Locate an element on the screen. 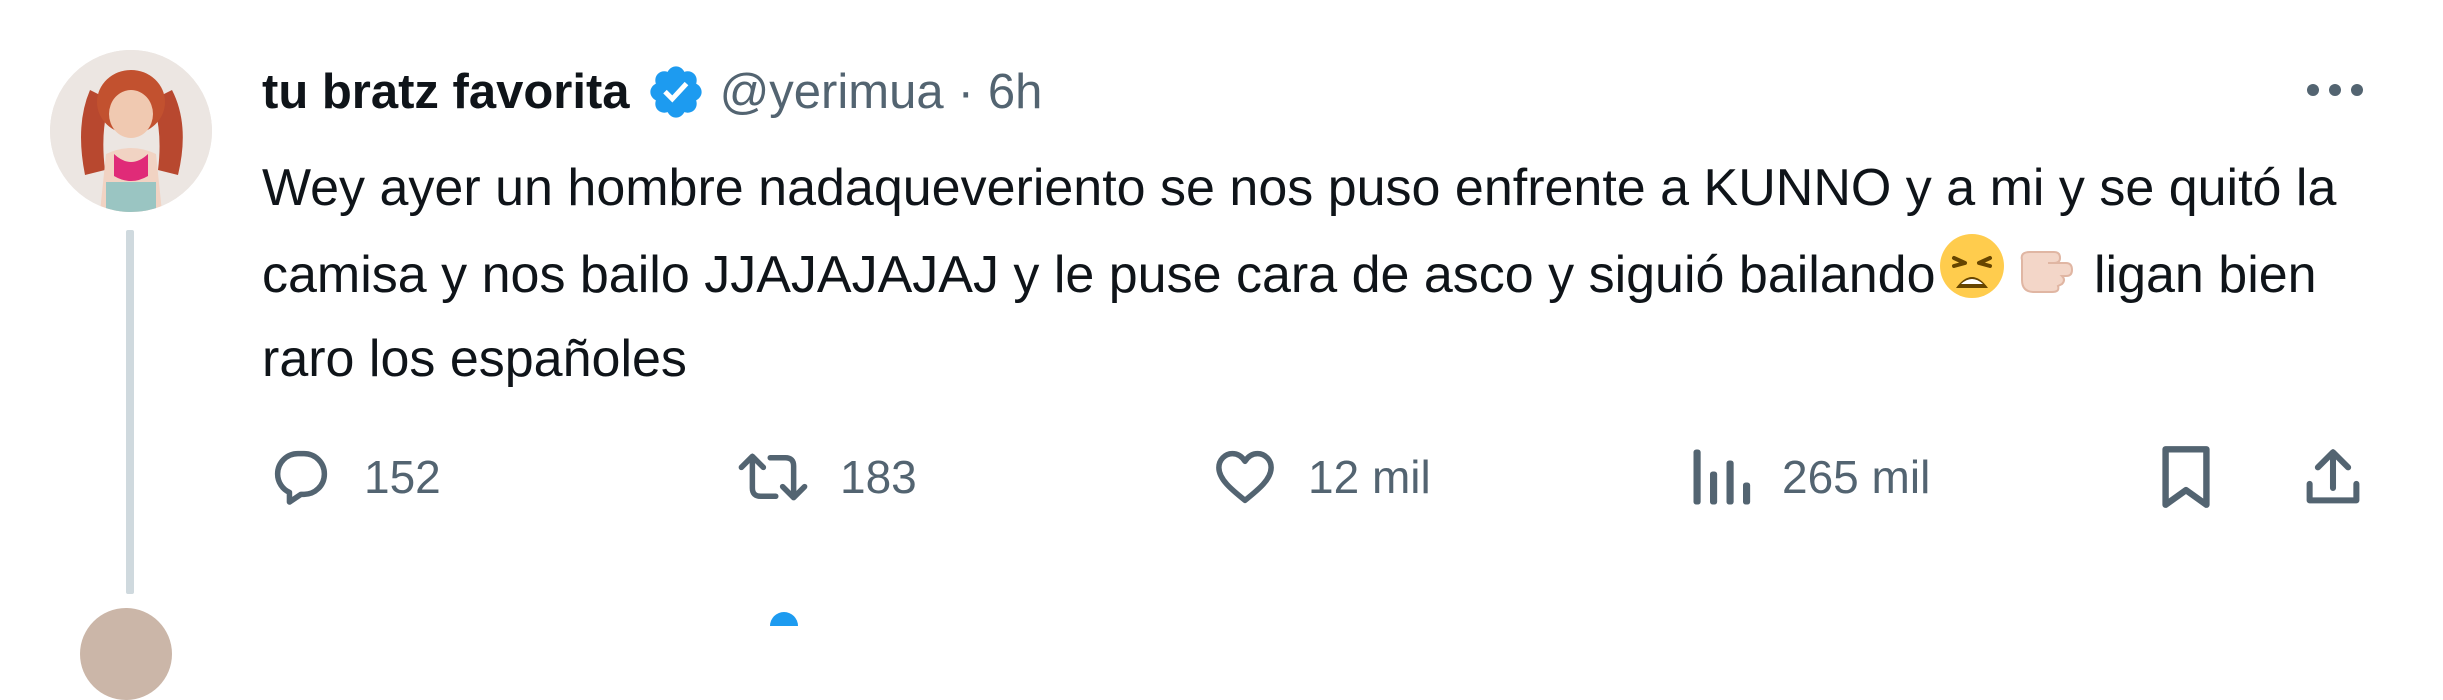 The height and width of the screenshot is (700, 2443). like-button: 12 mil is located at coordinates (1321, 477).